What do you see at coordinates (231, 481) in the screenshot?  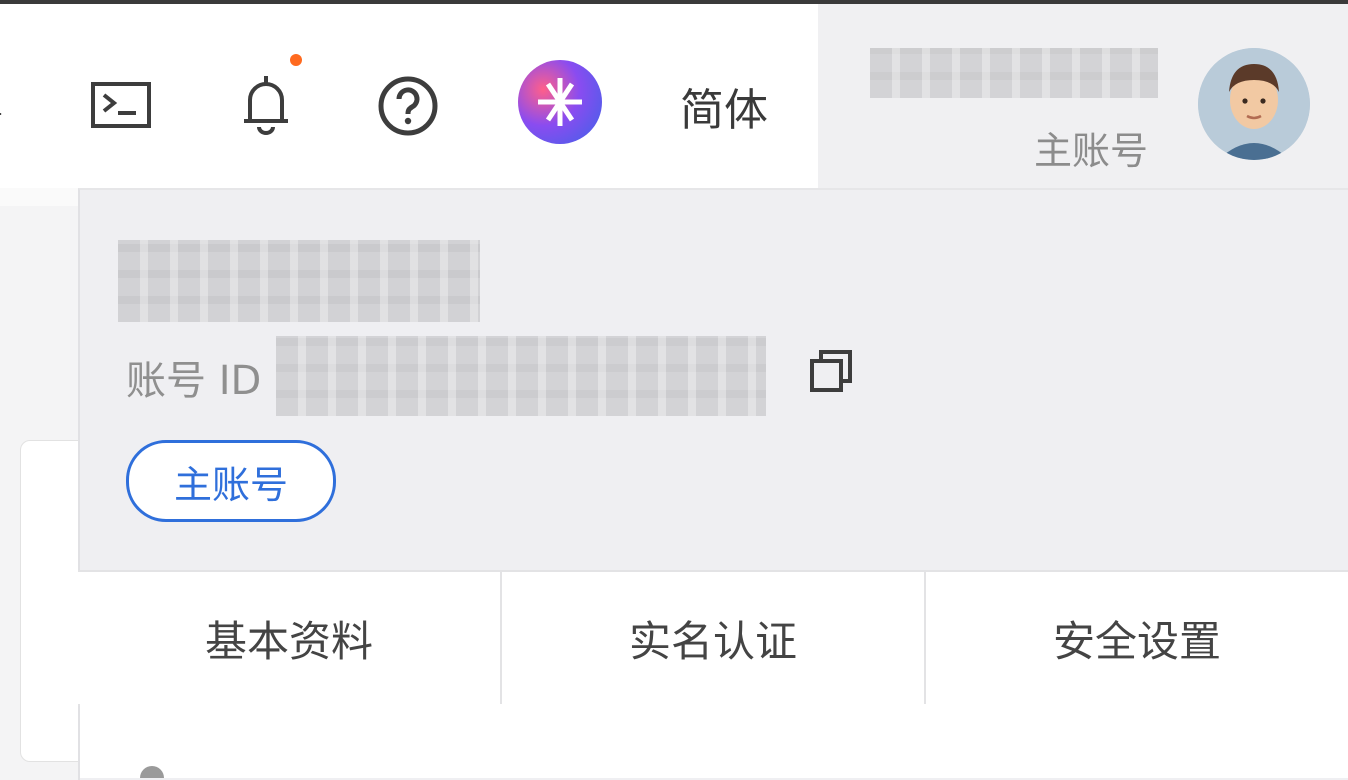 I see `role-tag: 主账号` at bounding box center [231, 481].